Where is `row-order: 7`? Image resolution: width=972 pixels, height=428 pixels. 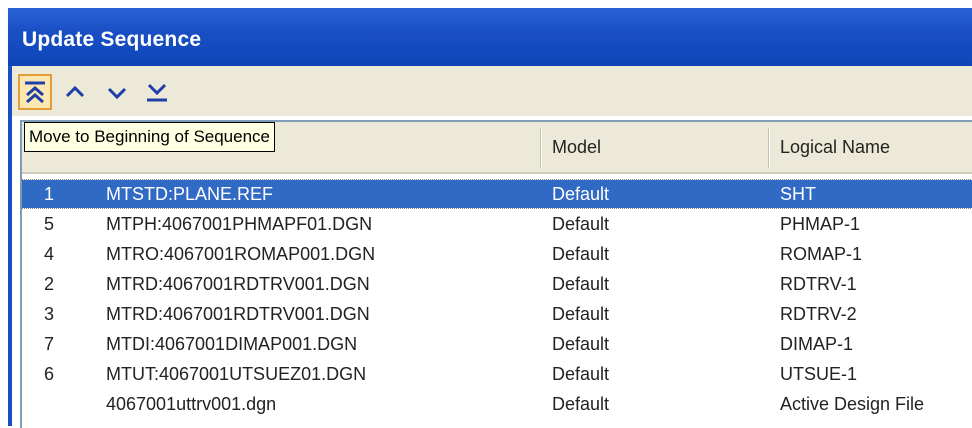
row-order: 7 is located at coordinates (49, 344).